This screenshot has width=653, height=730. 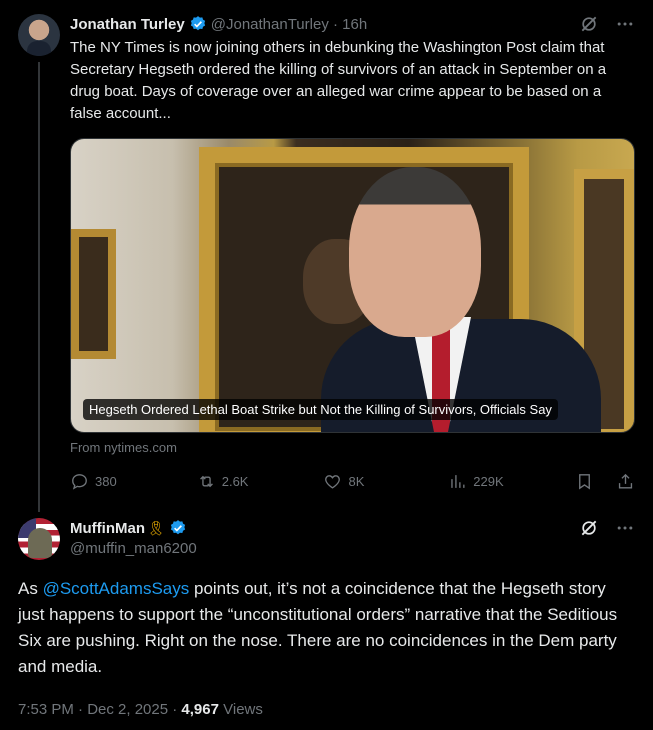 What do you see at coordinates (333, 481) in the screenshot?
I see `like-icon` at bounding box center [333, 481].